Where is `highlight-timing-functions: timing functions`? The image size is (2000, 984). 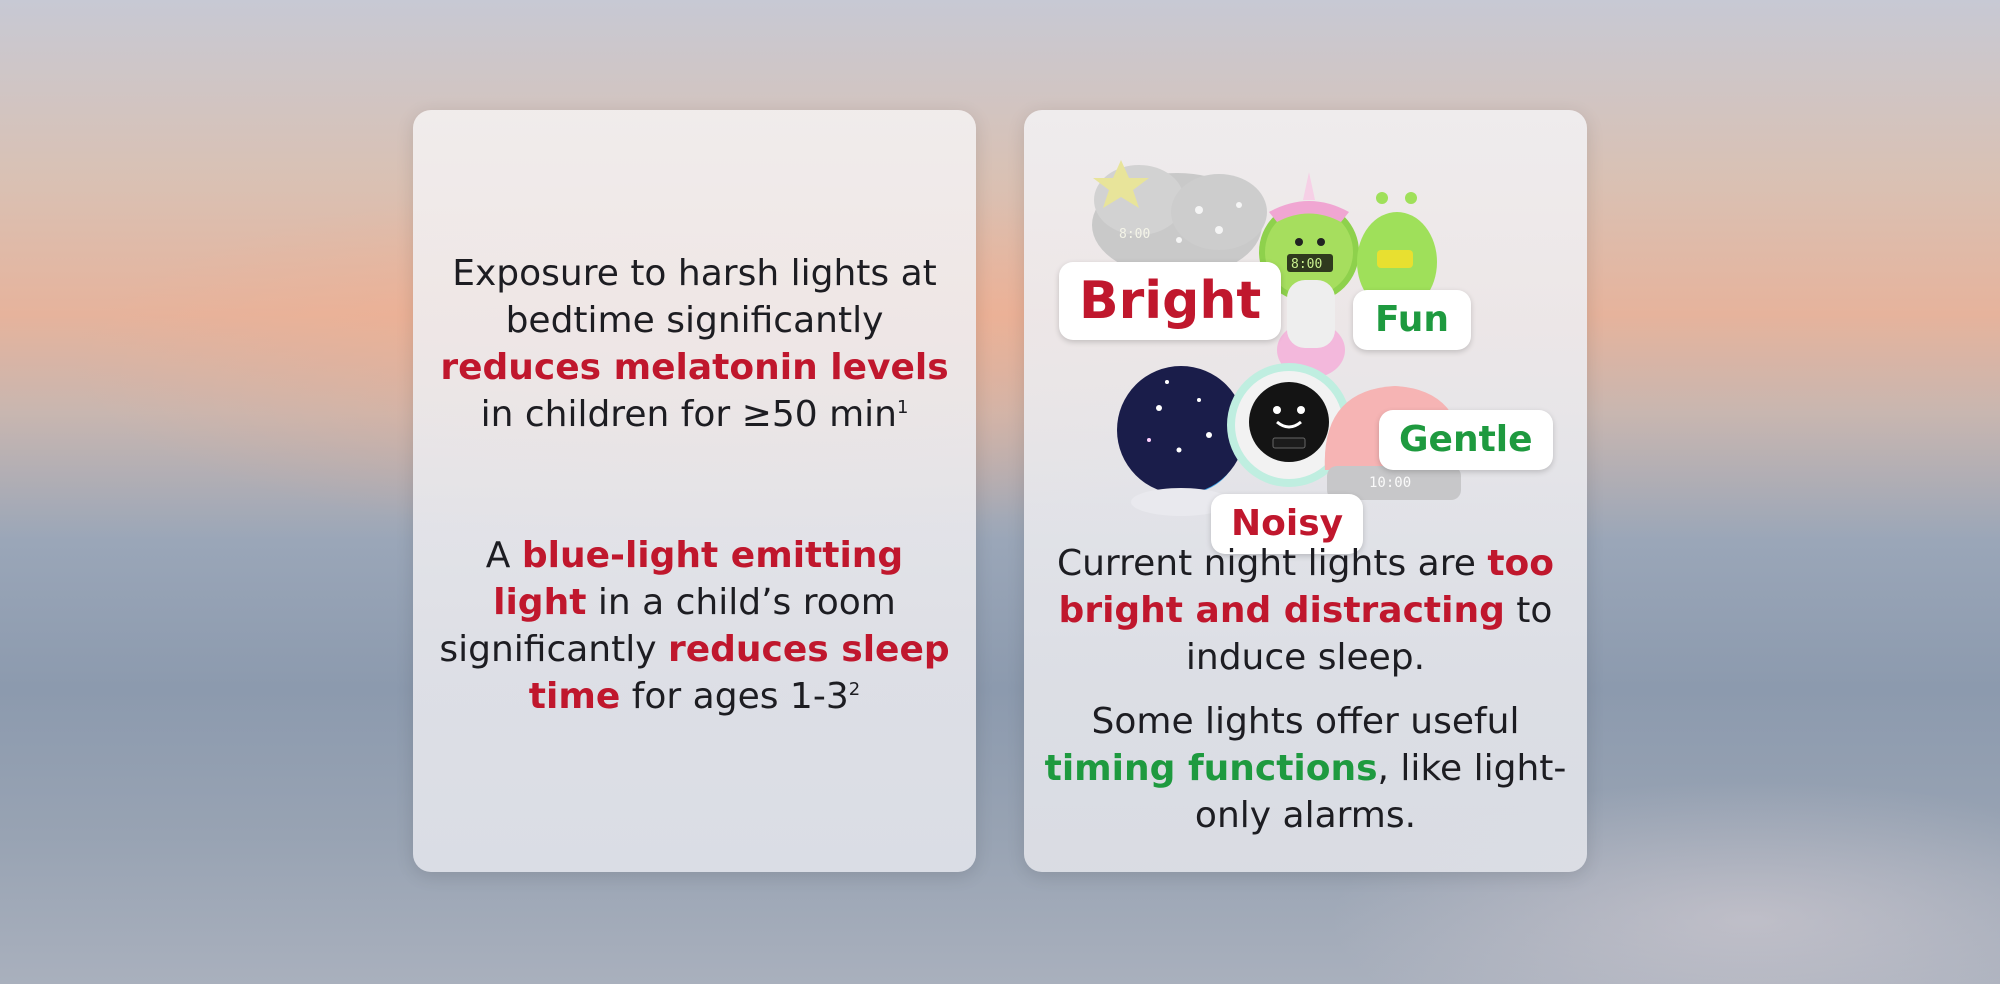 highlight-timing-functions: timing functions is located at coordinates (1211, 768).